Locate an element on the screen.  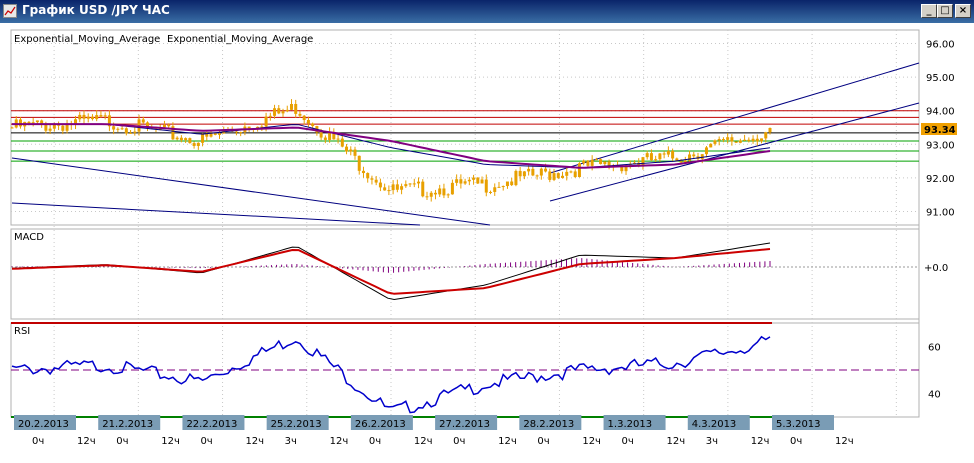
date-label-text: 21.2.2013 is located at coordinates (127, 424).